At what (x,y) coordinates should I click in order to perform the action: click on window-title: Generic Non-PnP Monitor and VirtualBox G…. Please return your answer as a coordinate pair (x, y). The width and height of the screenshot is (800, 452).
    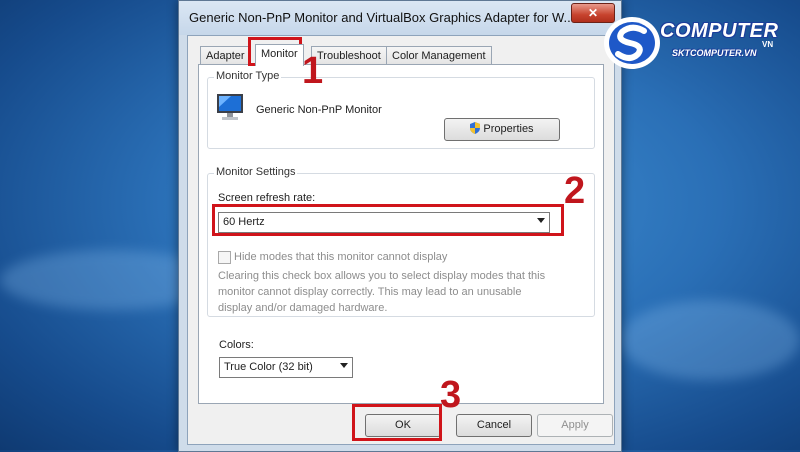
    Looking at the image, I should click on (382, 17).